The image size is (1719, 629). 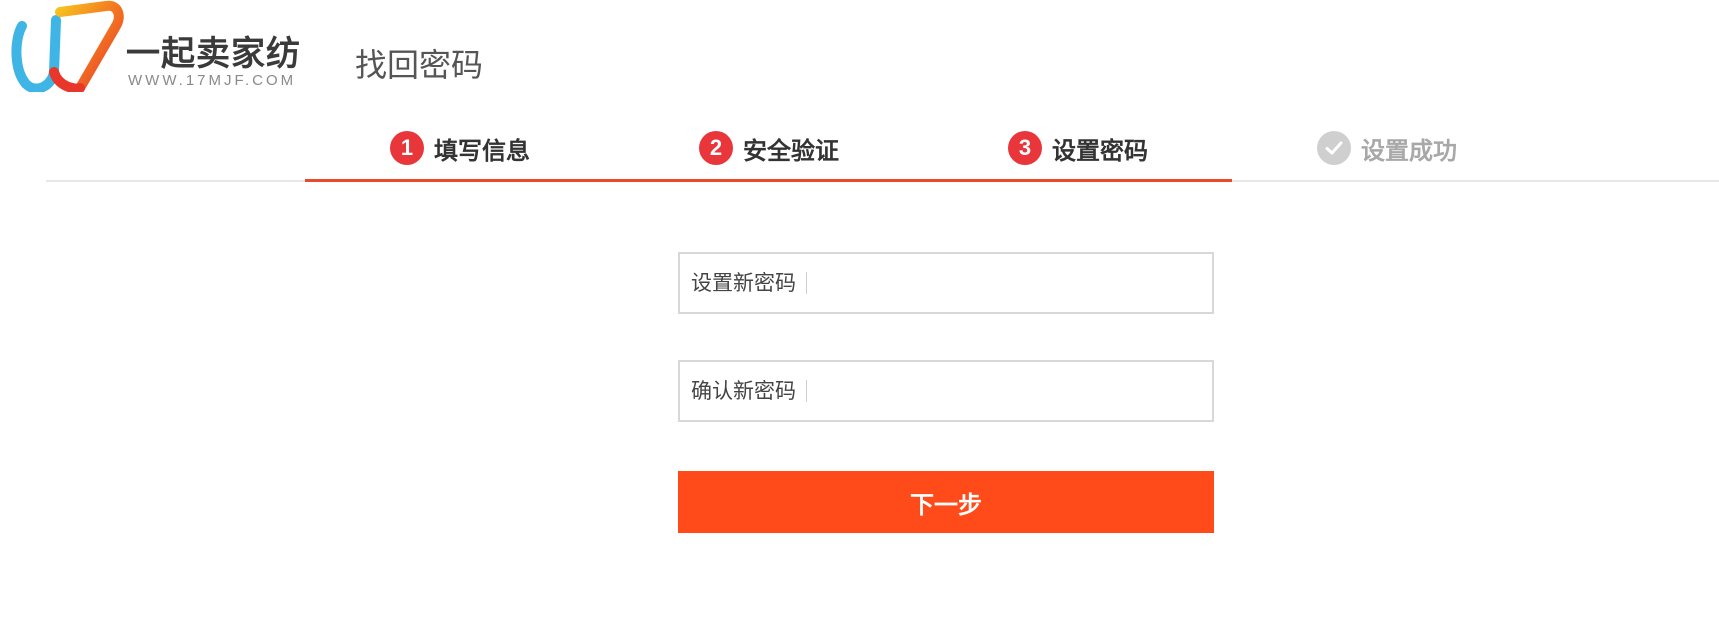 I want to click on brand-name: 一起卖家纺, so click(x=213, y=54).